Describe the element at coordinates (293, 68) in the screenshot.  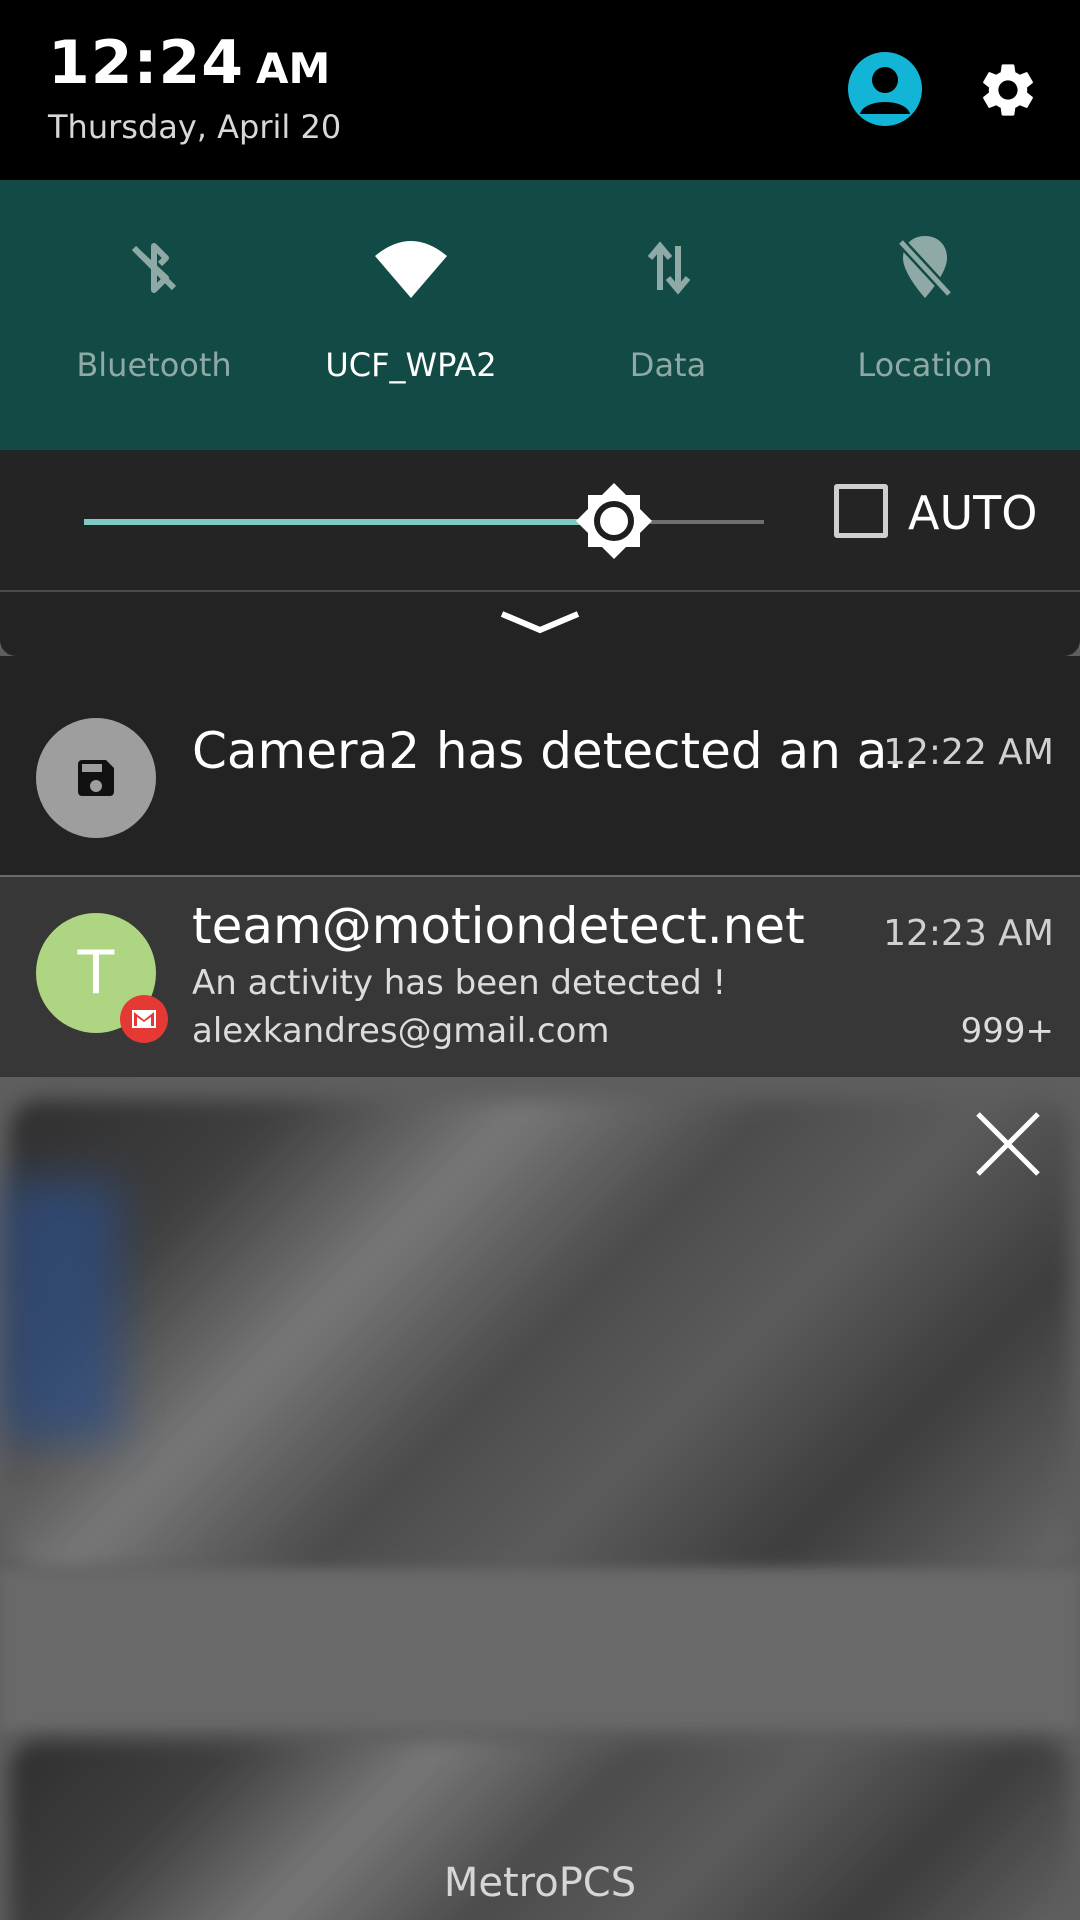
I see `clock-ampm: AM` at that location.